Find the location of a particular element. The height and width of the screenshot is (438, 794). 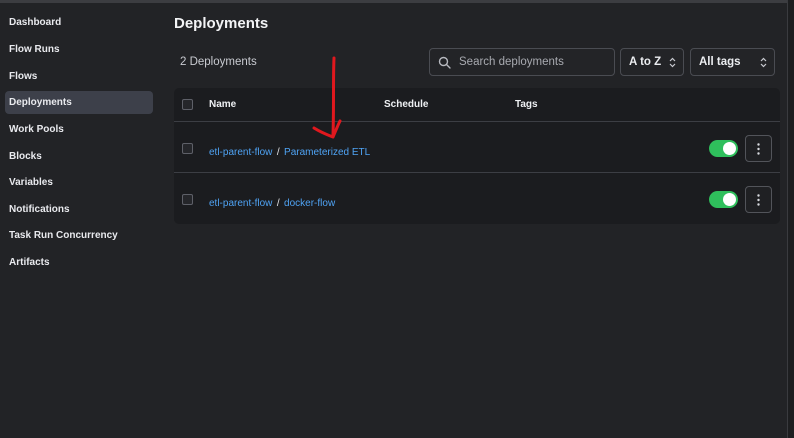

sidebar-item-flow-runs: Flow Runs is located at coordinates (79, 49).